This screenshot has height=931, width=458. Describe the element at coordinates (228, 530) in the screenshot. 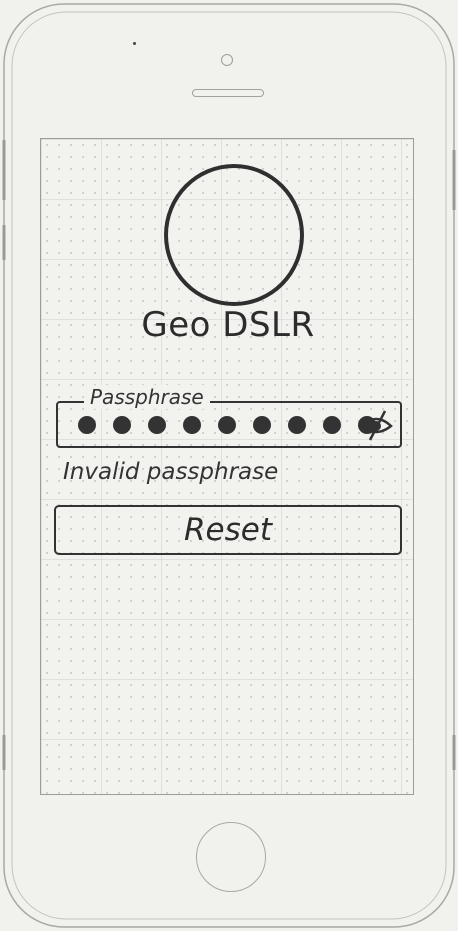

I see `reset-button: Reset` at that location.